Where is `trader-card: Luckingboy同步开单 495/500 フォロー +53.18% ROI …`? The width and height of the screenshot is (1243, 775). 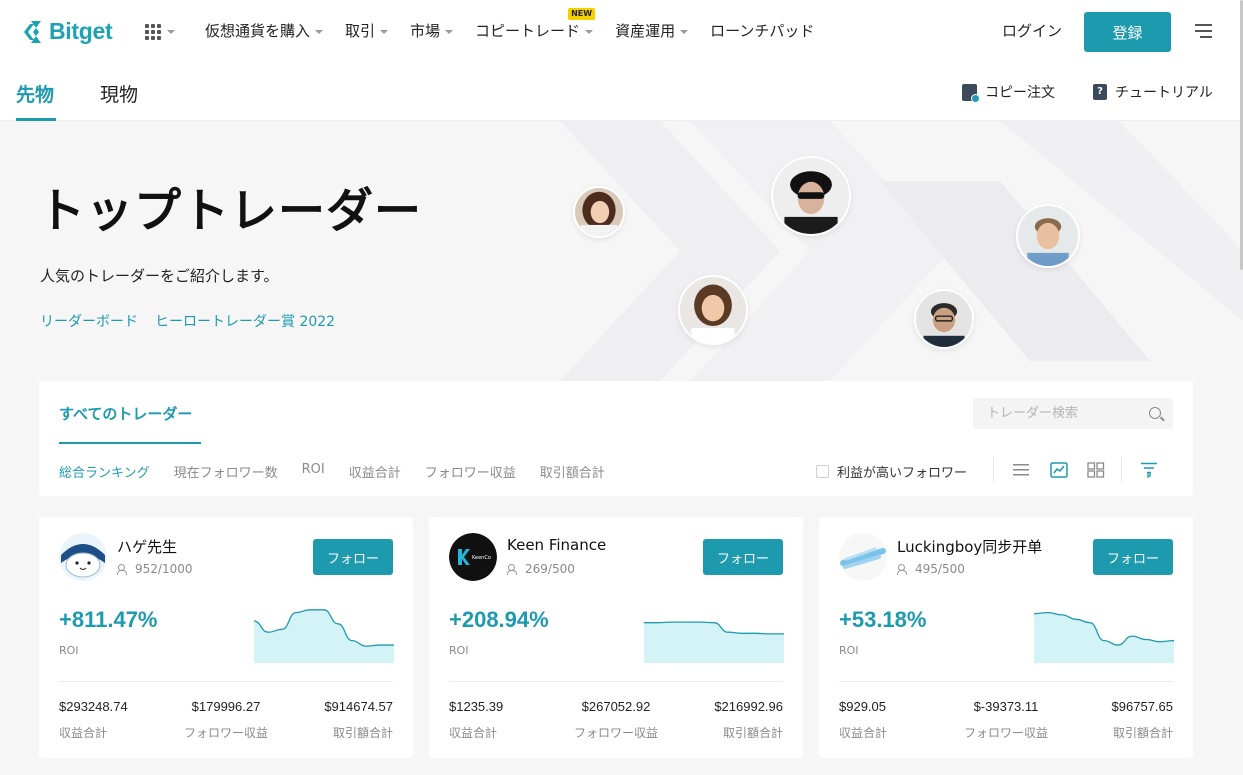 trader-card: Luckingboy同步开单 495/500 フォロー +53.18% ROI … is located at coordinates (1006, 637).